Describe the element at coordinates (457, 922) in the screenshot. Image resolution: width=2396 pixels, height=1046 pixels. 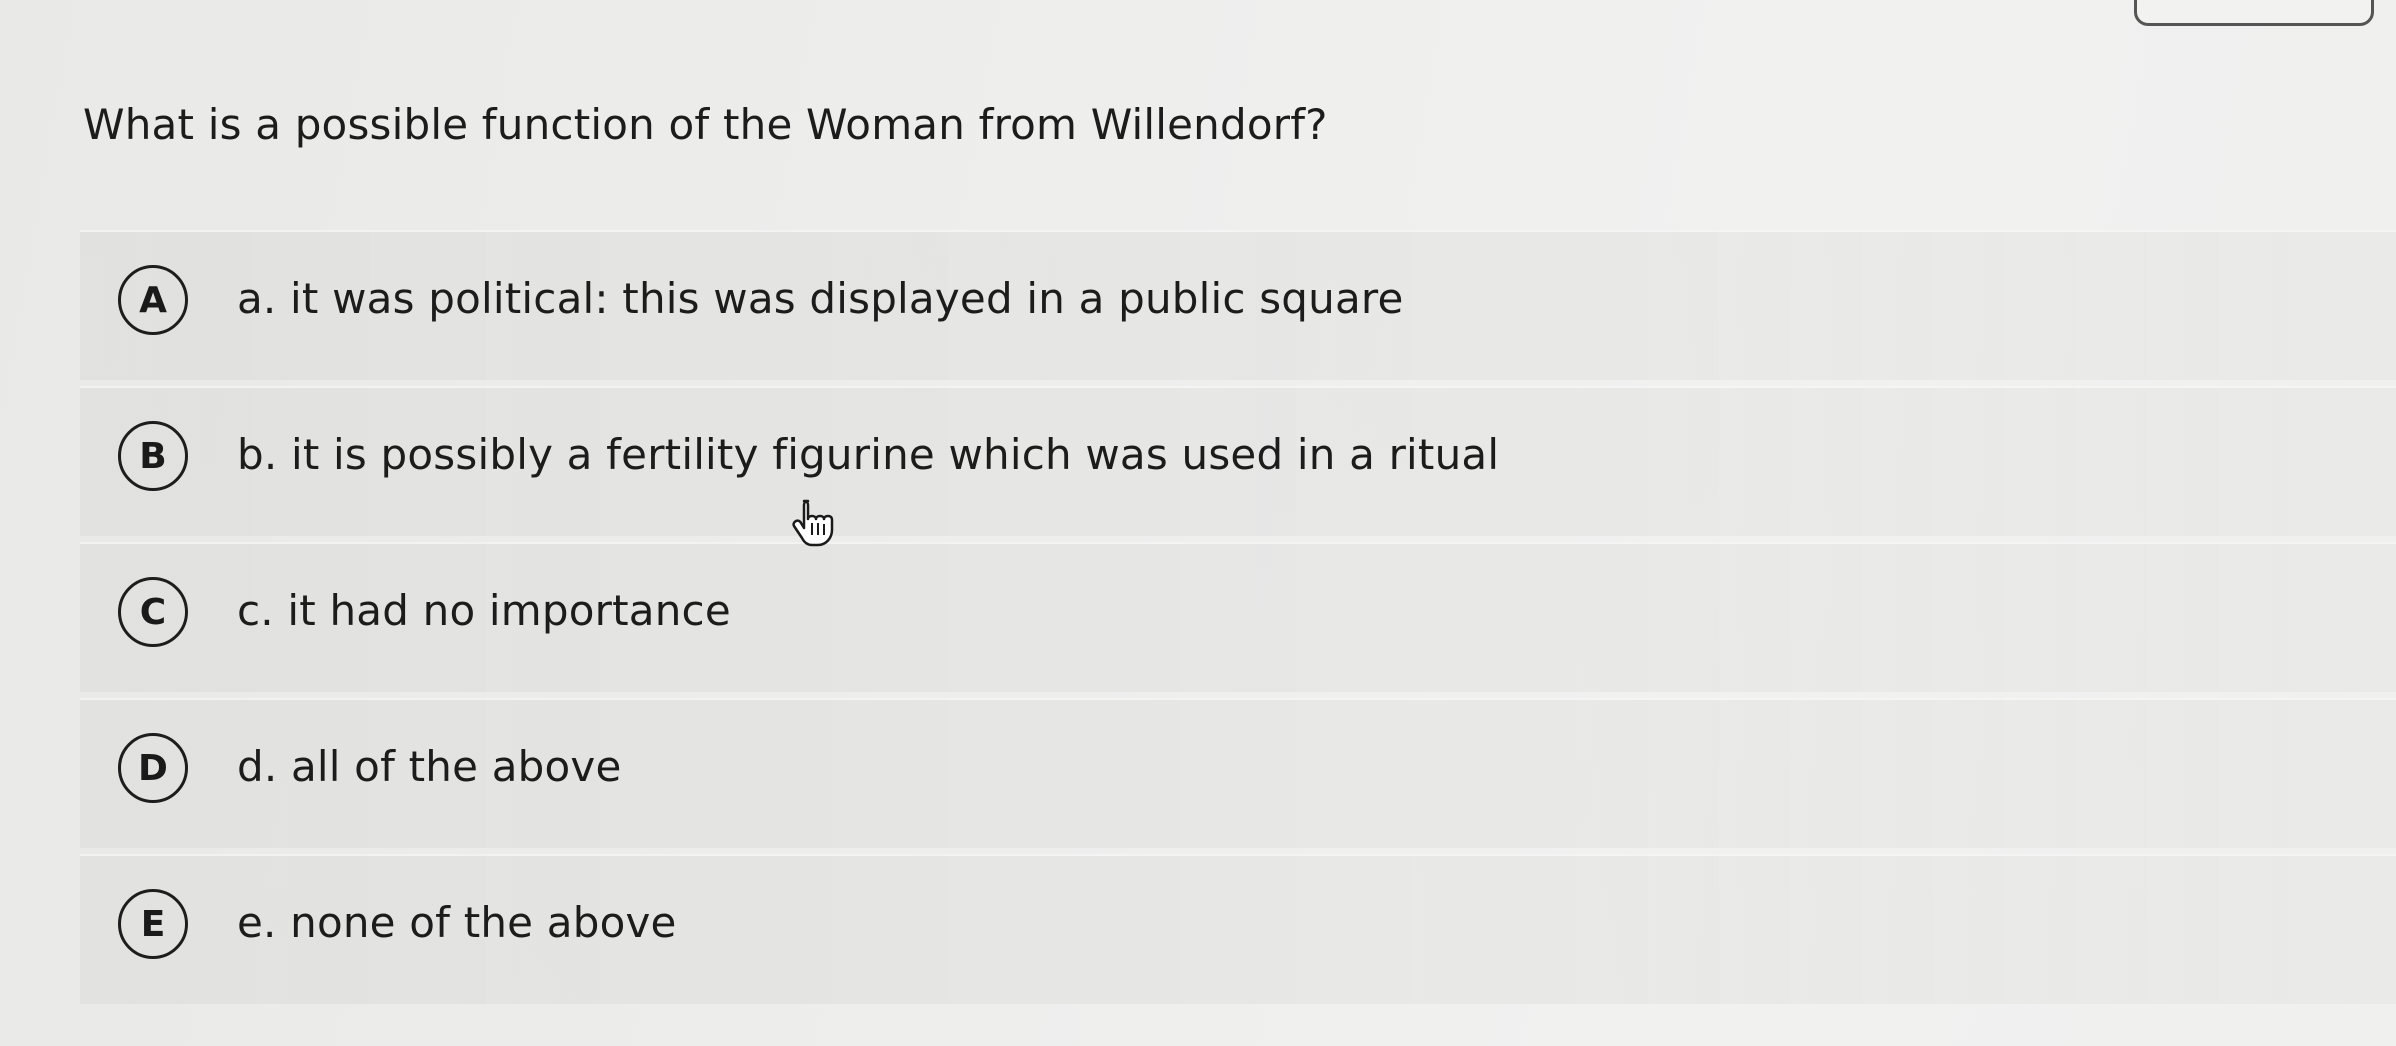
I see `option-e-label: e. none of the above` at that location.